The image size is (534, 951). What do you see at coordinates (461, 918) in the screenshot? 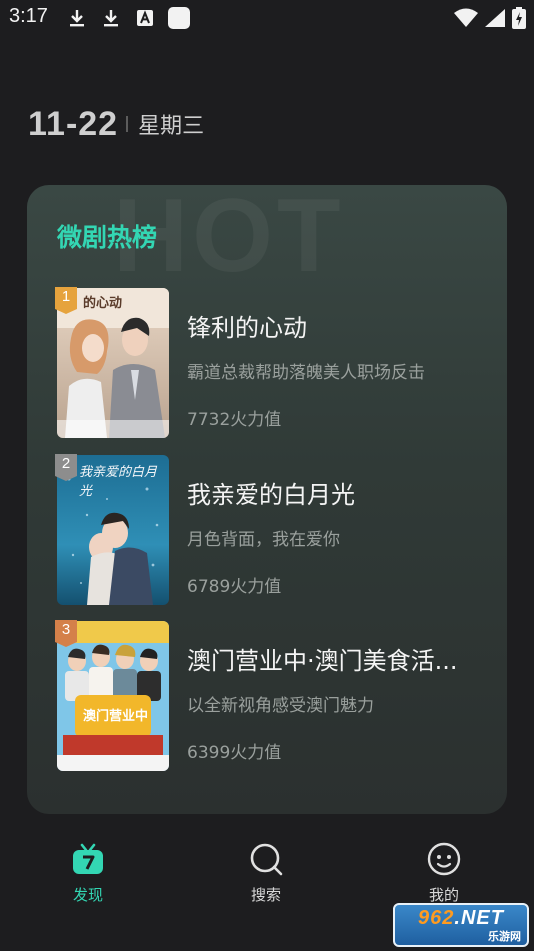
I see `watermark-brand: 962.NET` at bounding box center [461, 918].